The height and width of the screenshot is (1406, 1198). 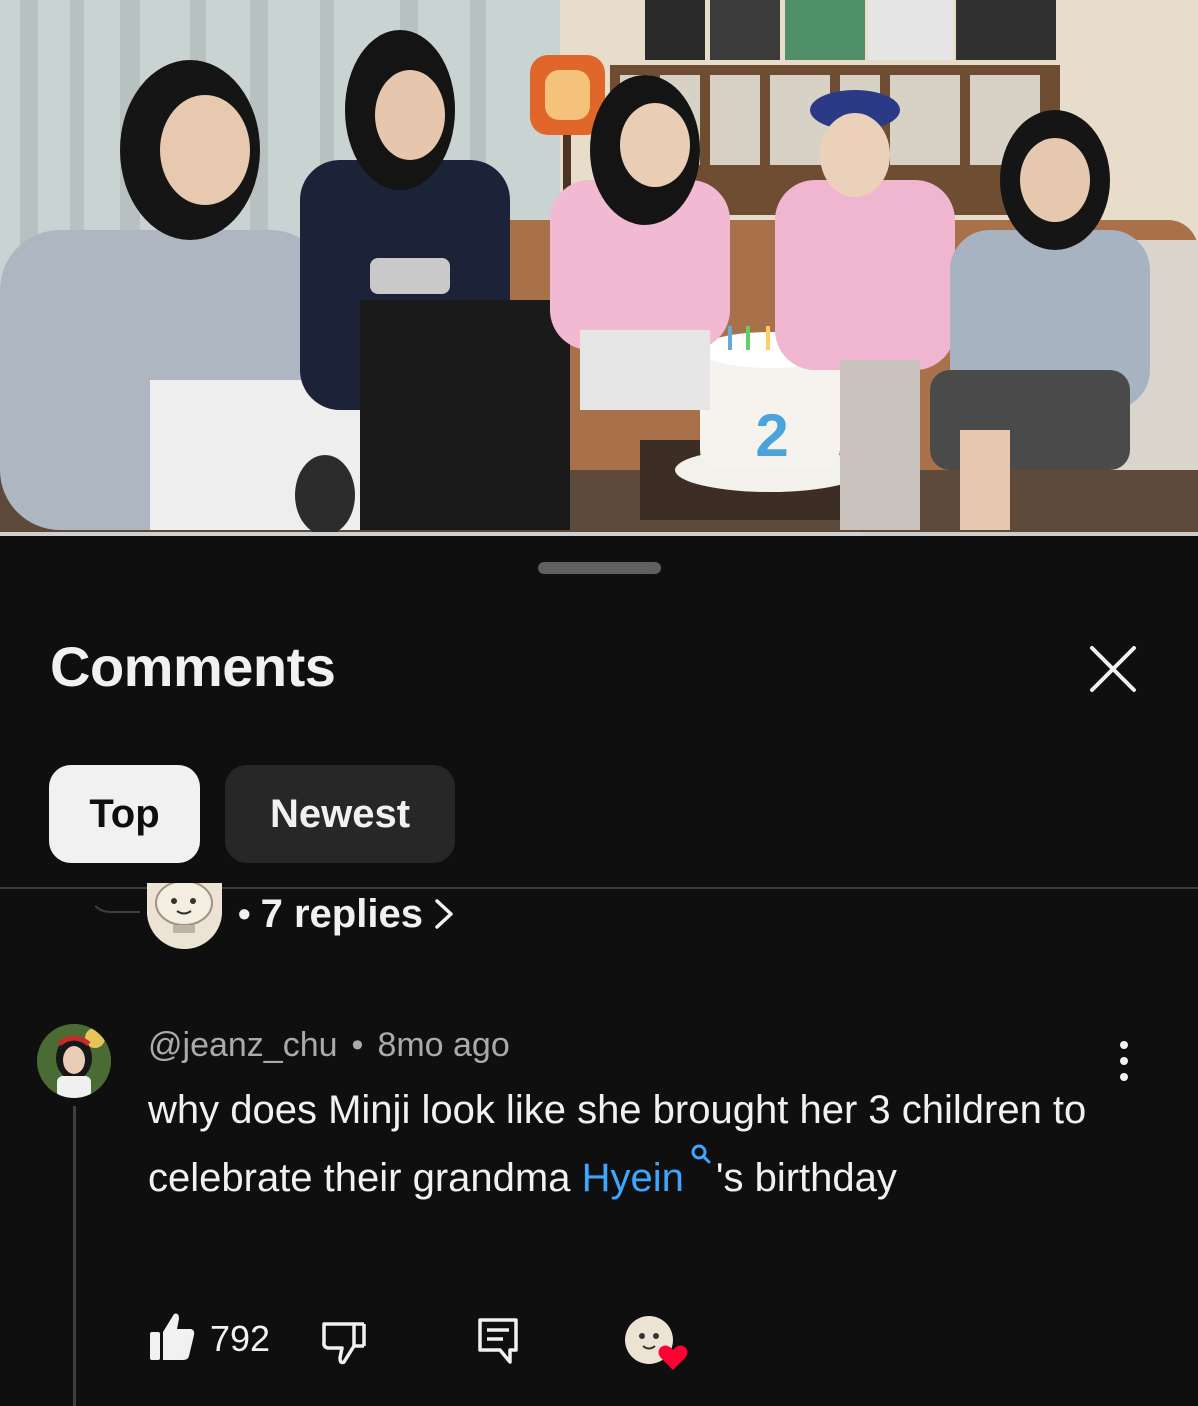 I want to click on thread-line, so click(x=74, y=1256).